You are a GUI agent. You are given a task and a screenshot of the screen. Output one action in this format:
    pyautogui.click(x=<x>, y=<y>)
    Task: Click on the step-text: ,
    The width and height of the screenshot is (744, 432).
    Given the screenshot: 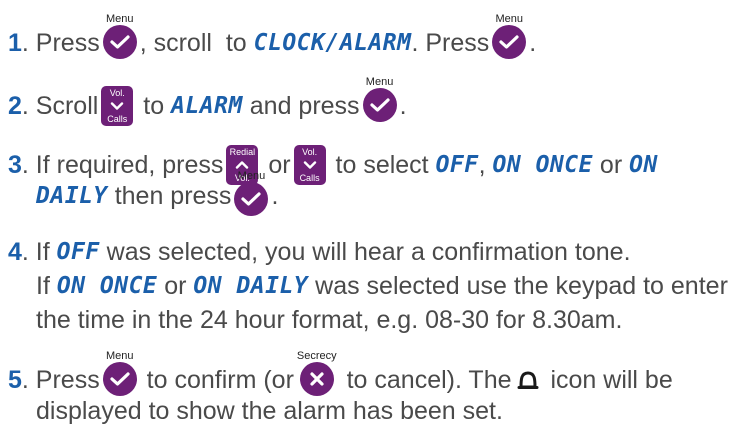 What is the action you would take?
    pyautogui.click(x=485, y=165)
    